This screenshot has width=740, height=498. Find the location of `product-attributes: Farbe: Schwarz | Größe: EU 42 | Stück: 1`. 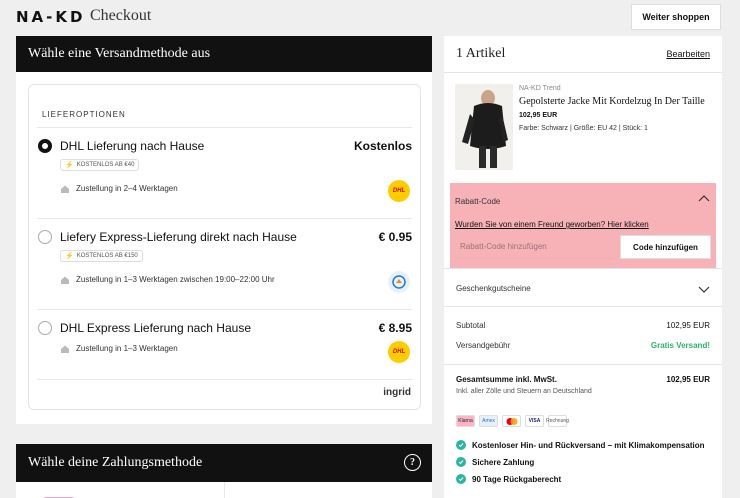

product-attributes: Farbe: Schwarz | Größe: EU 42 | Stück: 1 is located at coordinates (583, 128).